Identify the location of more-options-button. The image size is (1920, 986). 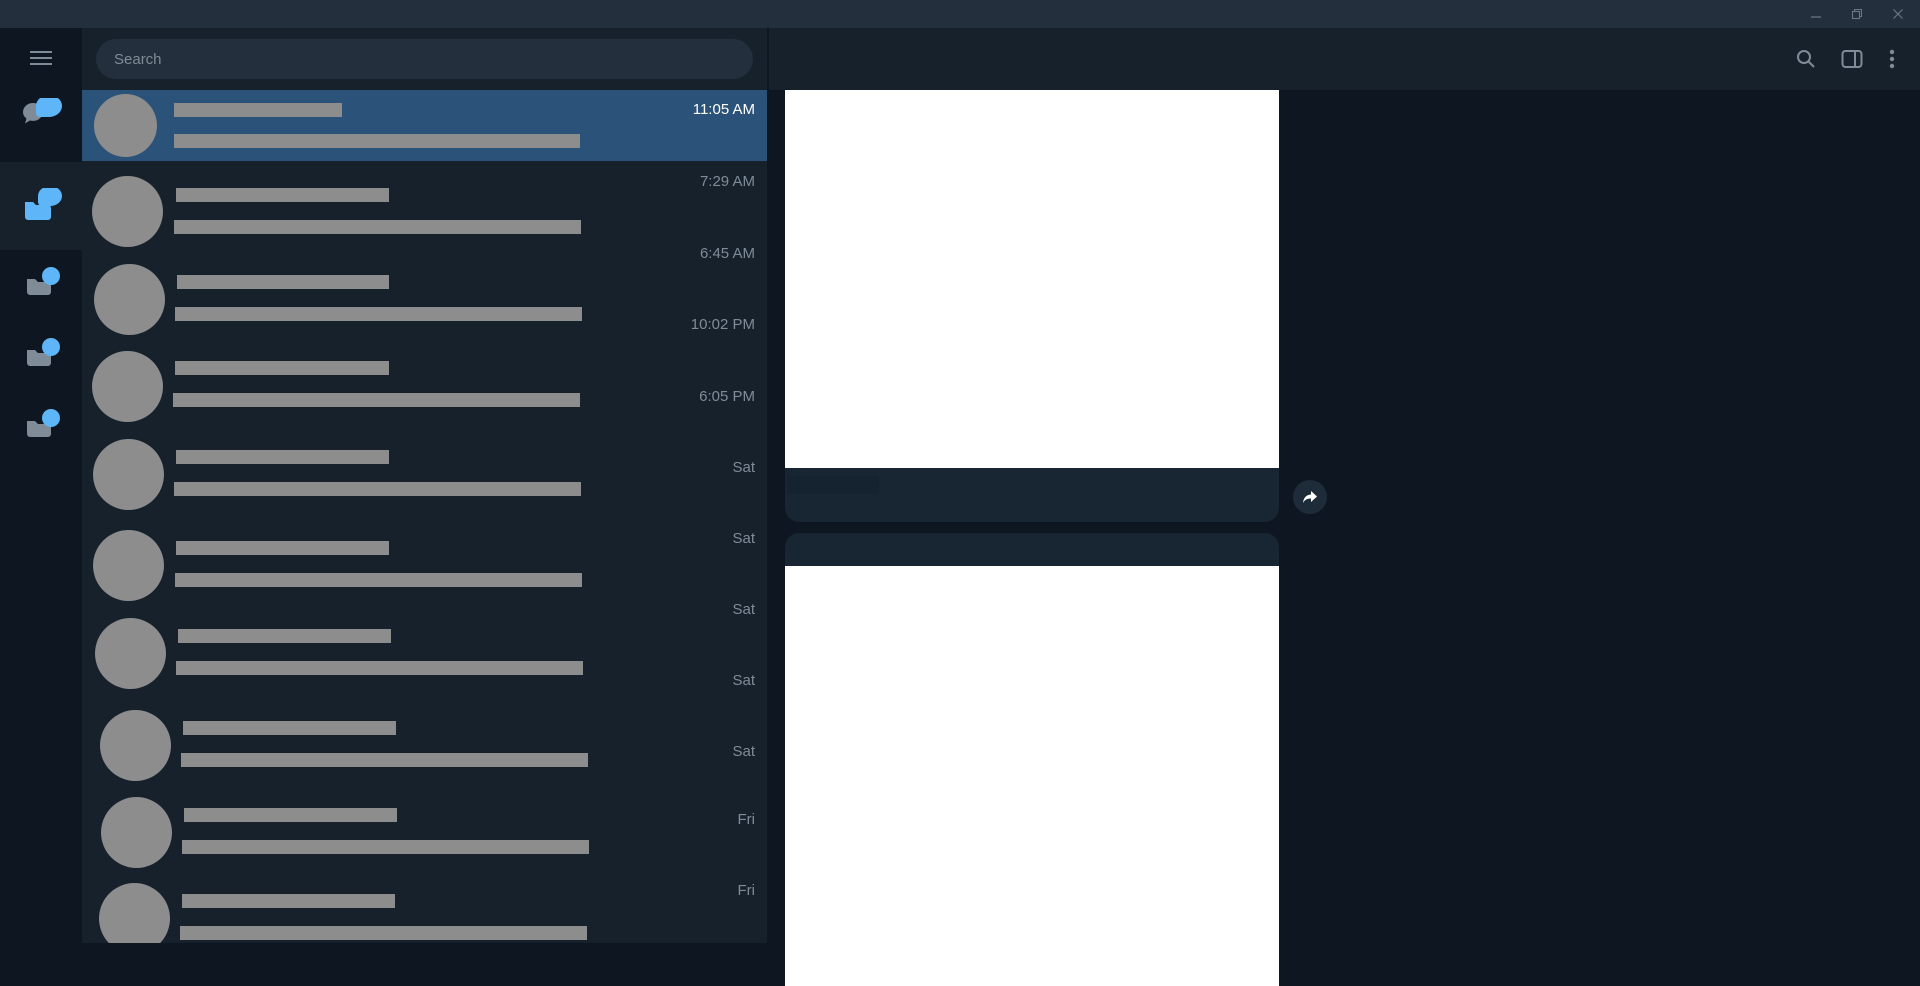
(1892, 59).